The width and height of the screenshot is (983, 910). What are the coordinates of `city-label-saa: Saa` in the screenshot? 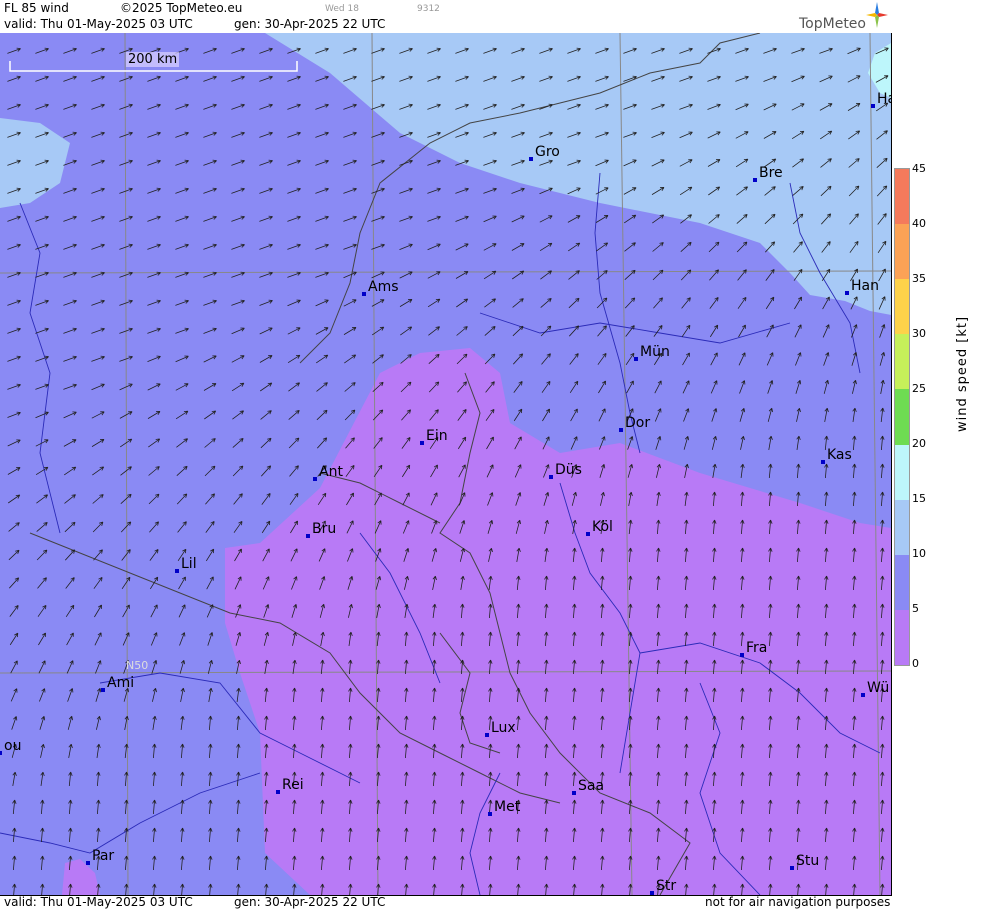 It's located at (588, 786).